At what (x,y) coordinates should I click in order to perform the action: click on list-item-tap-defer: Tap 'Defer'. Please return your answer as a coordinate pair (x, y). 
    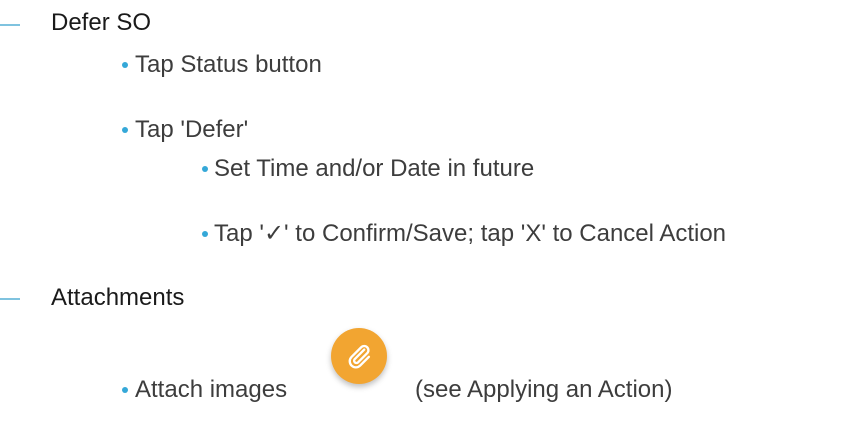
    Looking at the image, I should click on (192, 129).